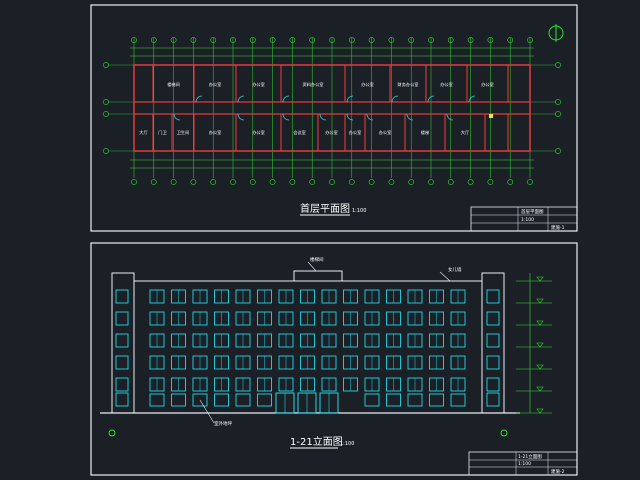 Image resolution: width=640 pixels, height=480 pixels. Describe the element at coordinates (408, 84) in the screenshot. I see `plan-room-label: 财务办公室` at that location.